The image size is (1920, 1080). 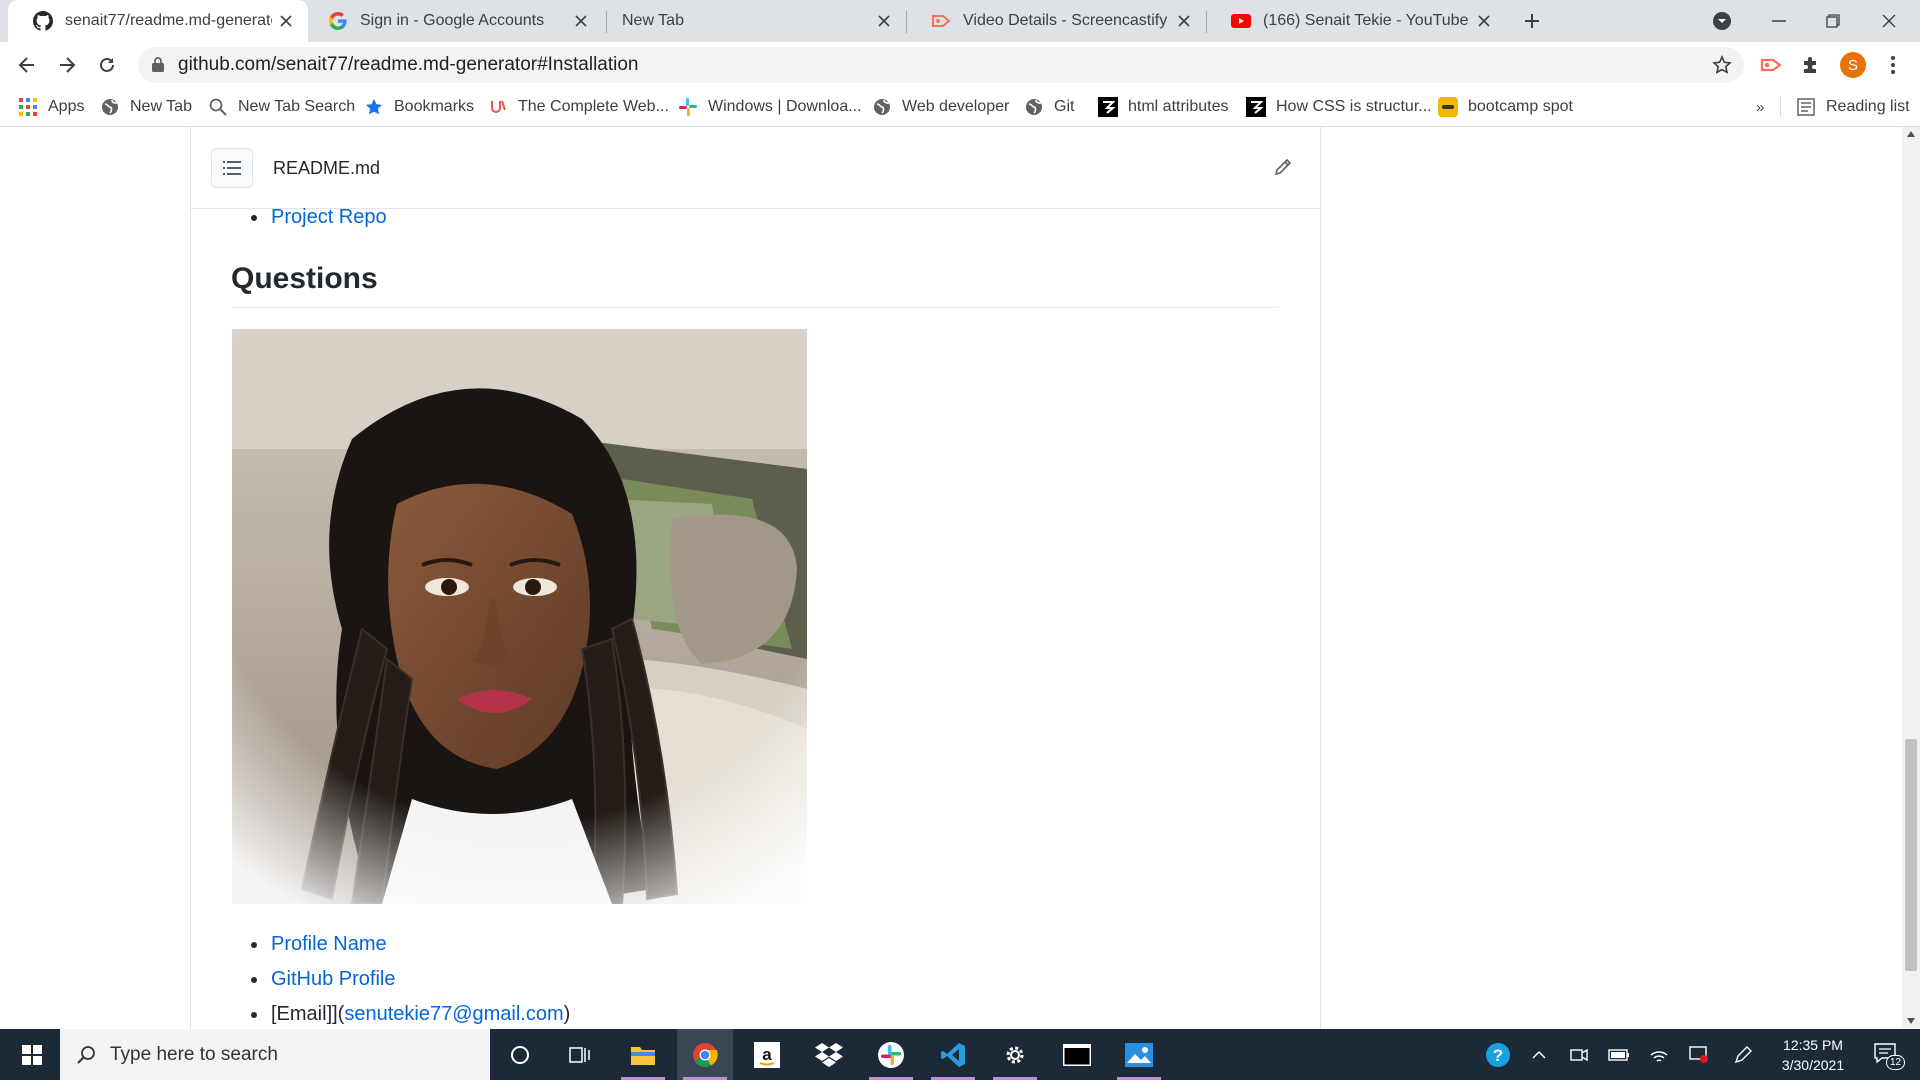 What do you see at coordinates (755, 168) in the screenshot?
I see `readme-header: README.md` at bounding box center [755, 168].